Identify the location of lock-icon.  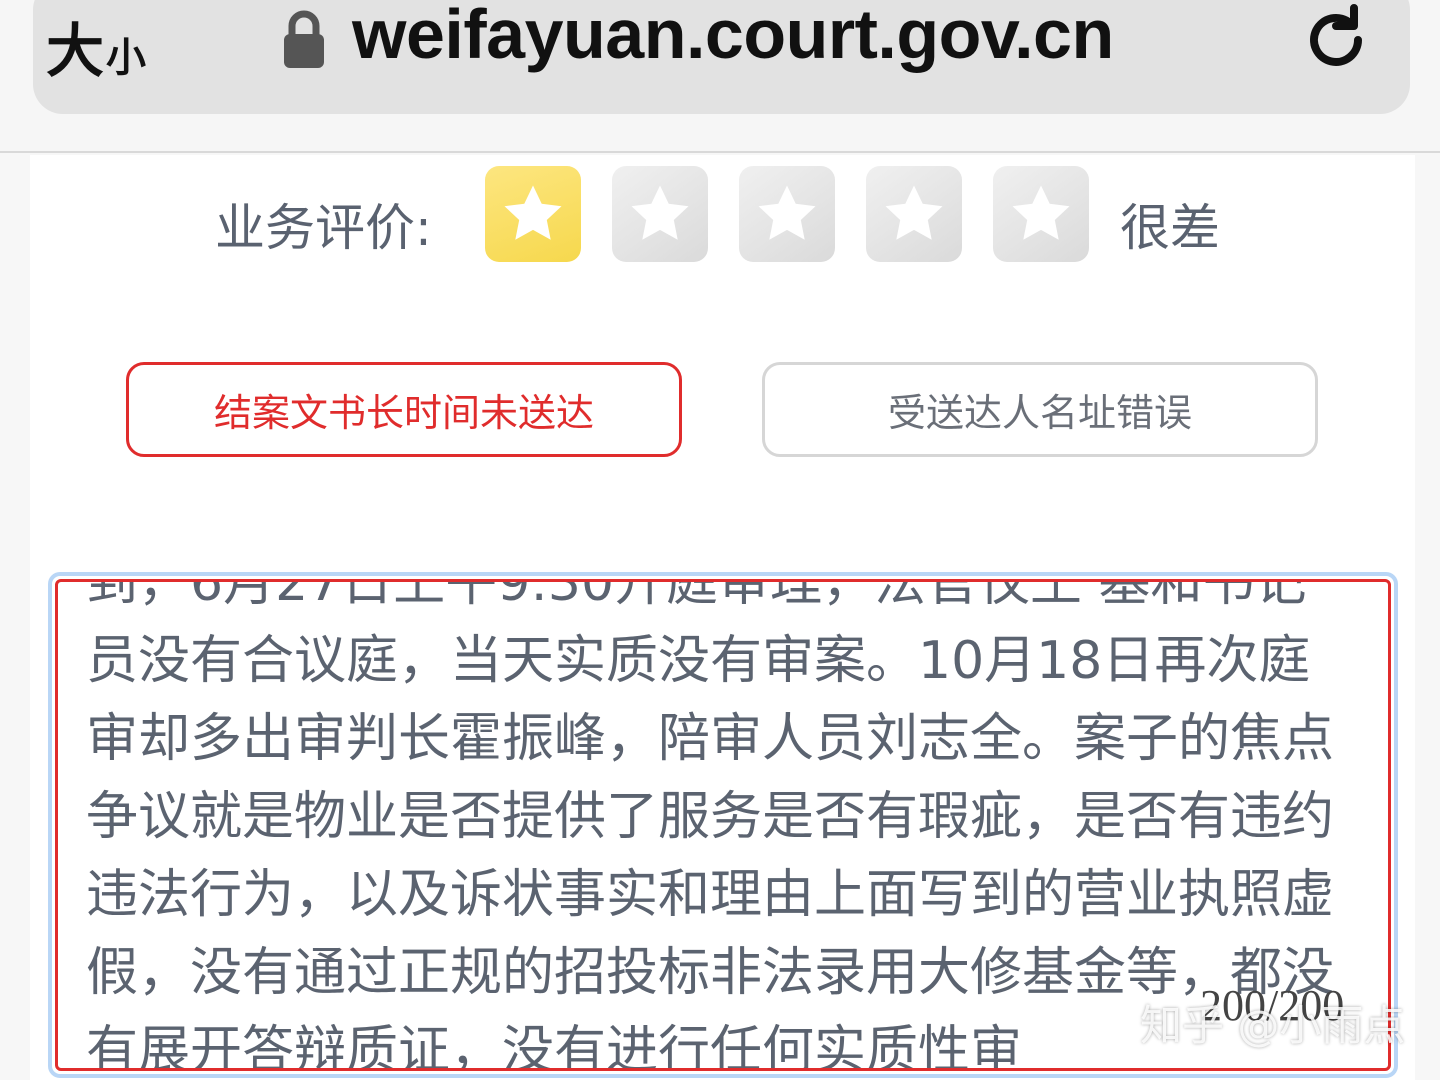
(304, 39).